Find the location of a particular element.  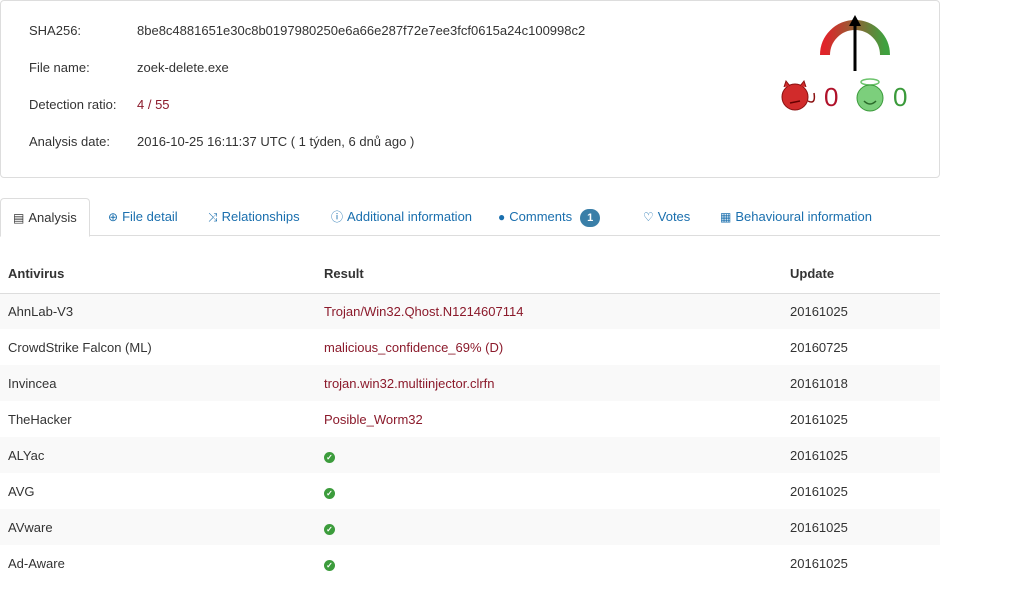

detection-ratio-value: 4 / 55 is located at coordinates (153, 104).